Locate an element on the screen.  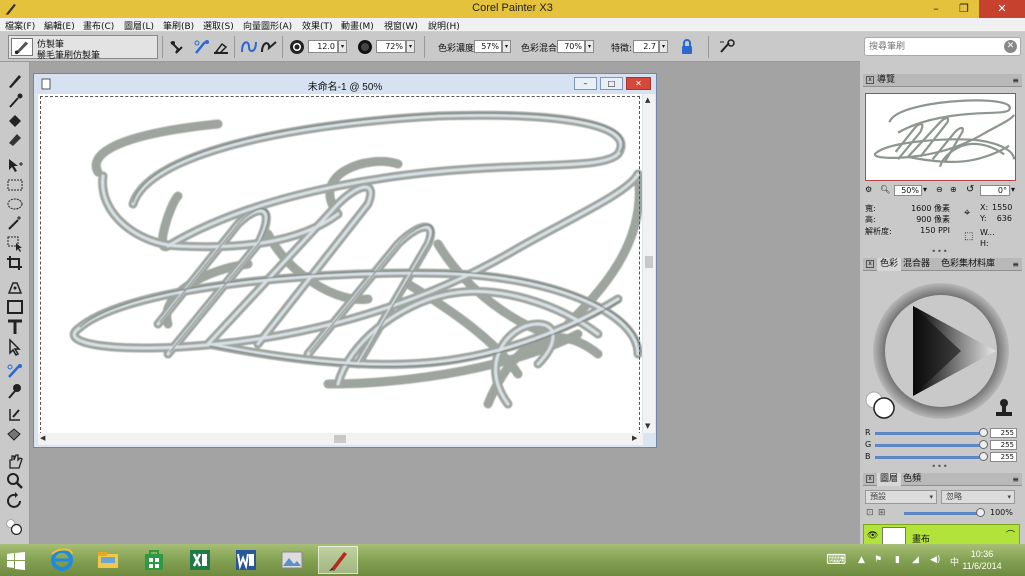
blue-value: 255 is located at coordinates (1003, 457).